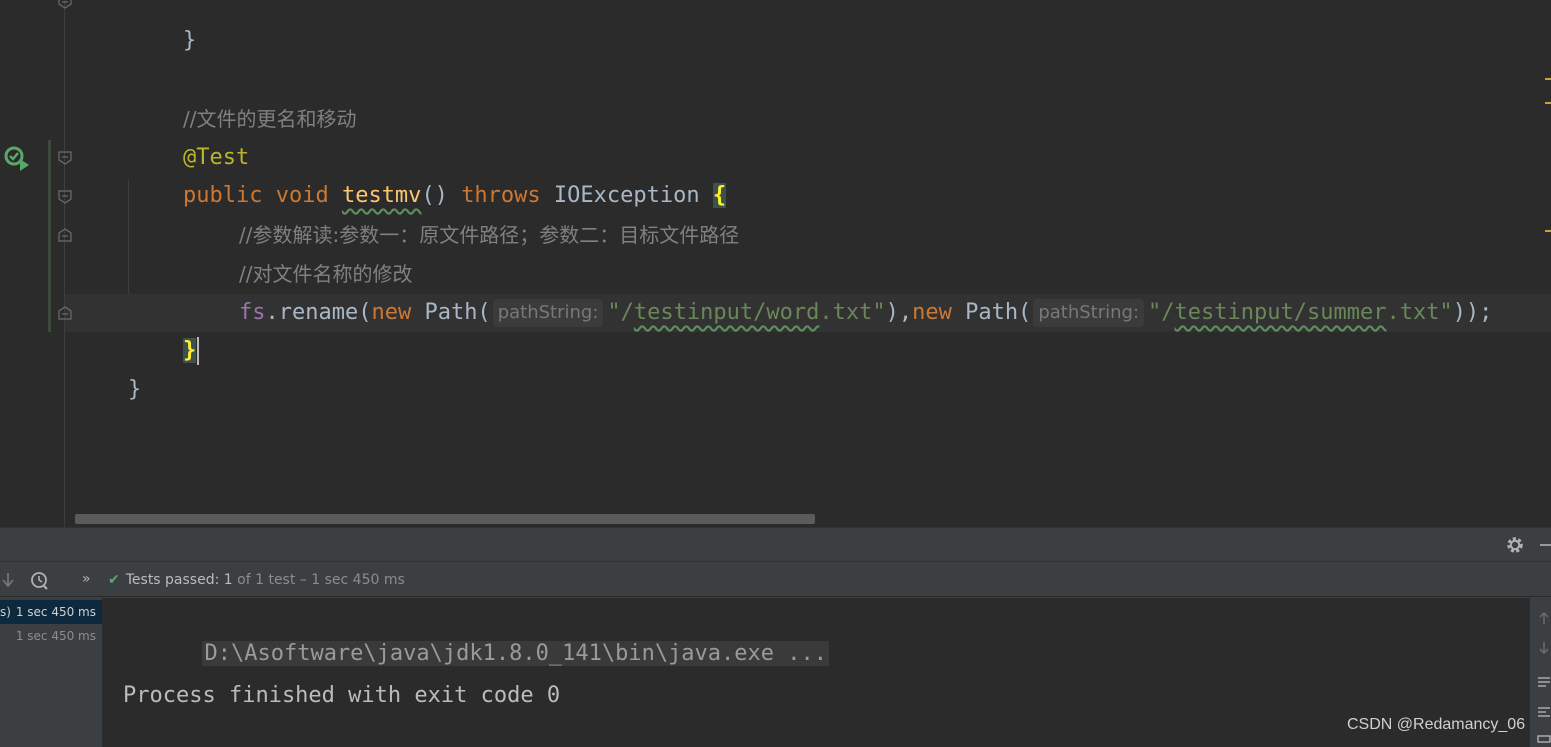  Describe the element at coordinates (90, 580) in the screenshot. I see `more-actions-icon: »` at that location.